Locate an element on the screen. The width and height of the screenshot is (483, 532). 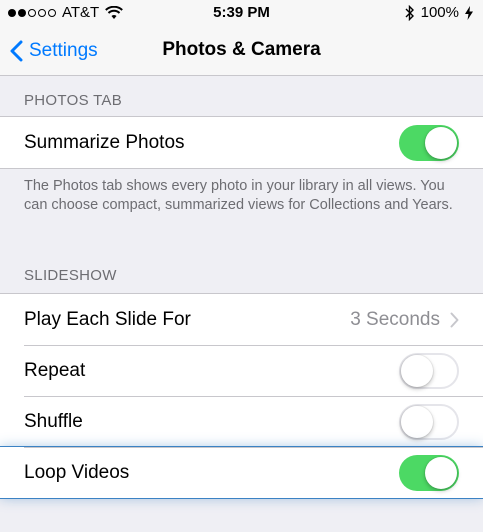
repeat-toggle is located at coordinates (429, 370).